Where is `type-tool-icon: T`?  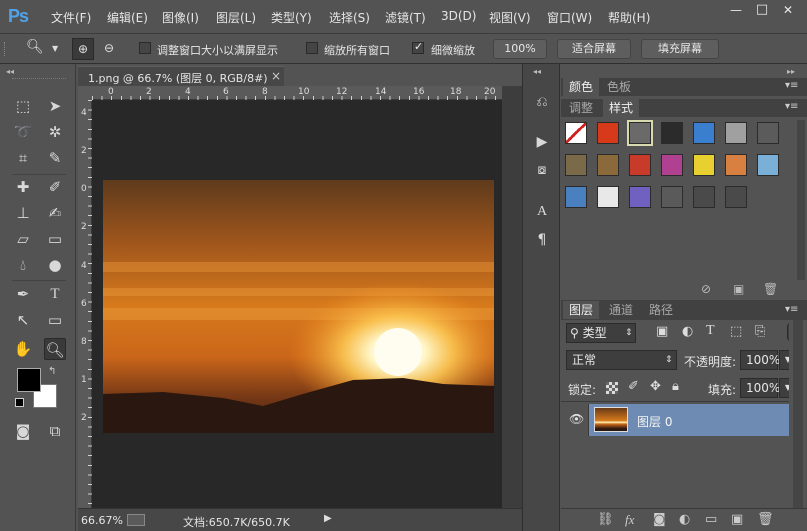 type-tool-icon: T is located at coordinates (55, 294).